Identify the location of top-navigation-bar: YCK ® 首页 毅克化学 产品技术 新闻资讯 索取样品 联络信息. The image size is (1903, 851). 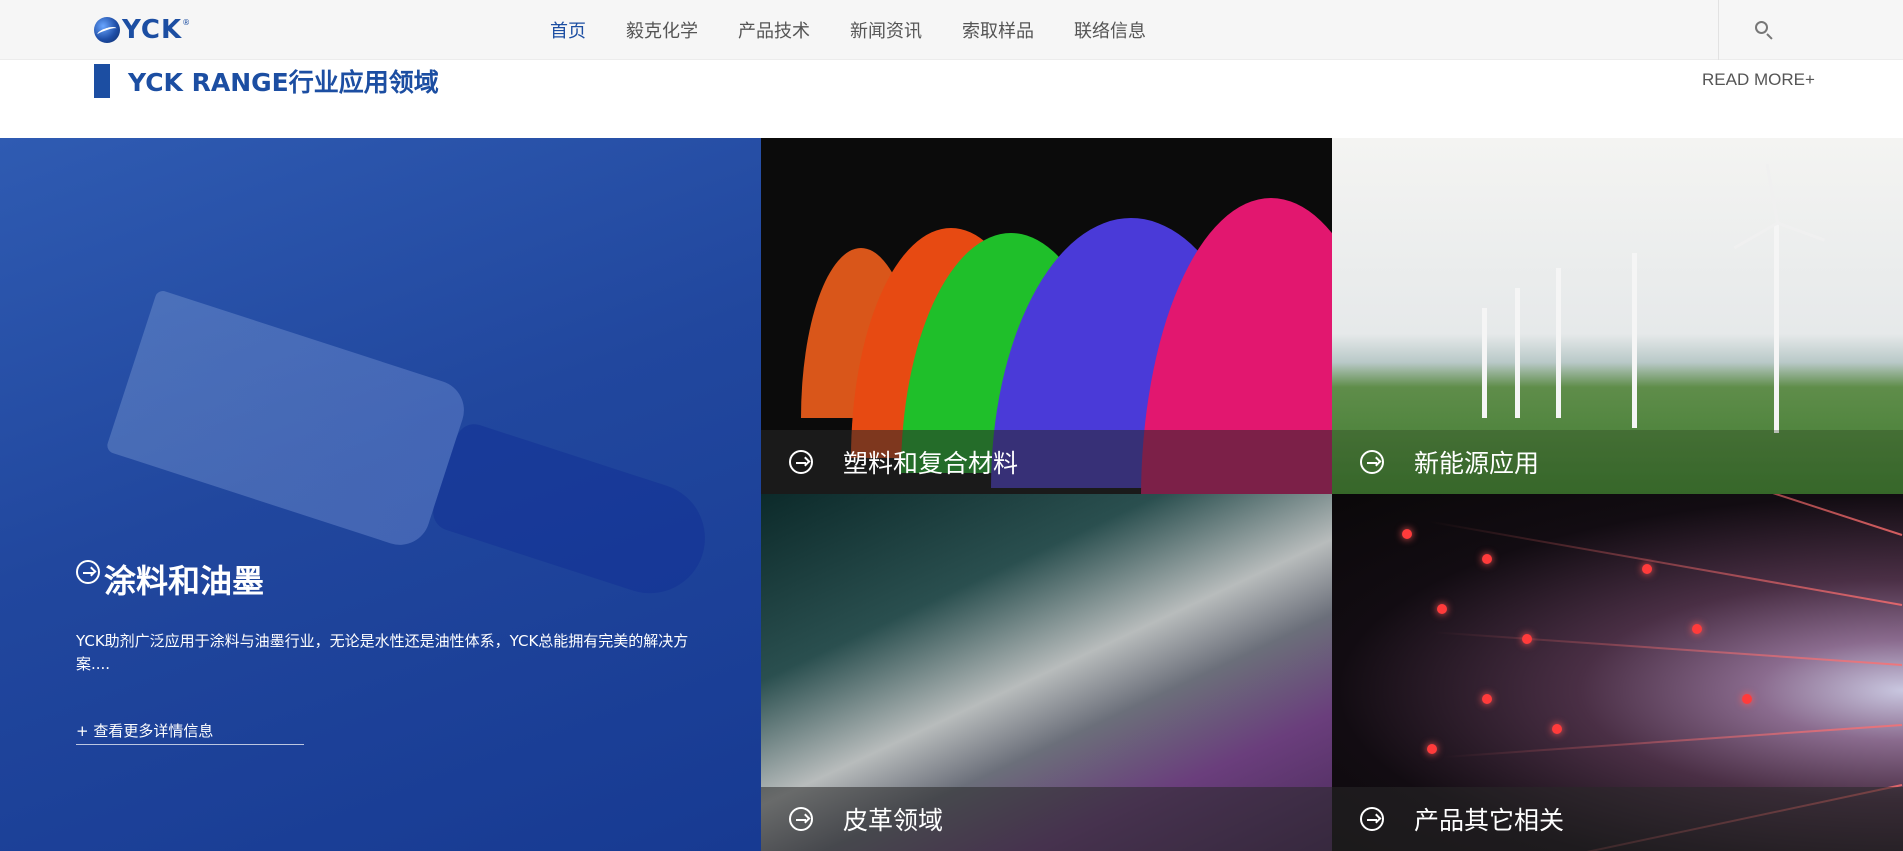
(951, 30).